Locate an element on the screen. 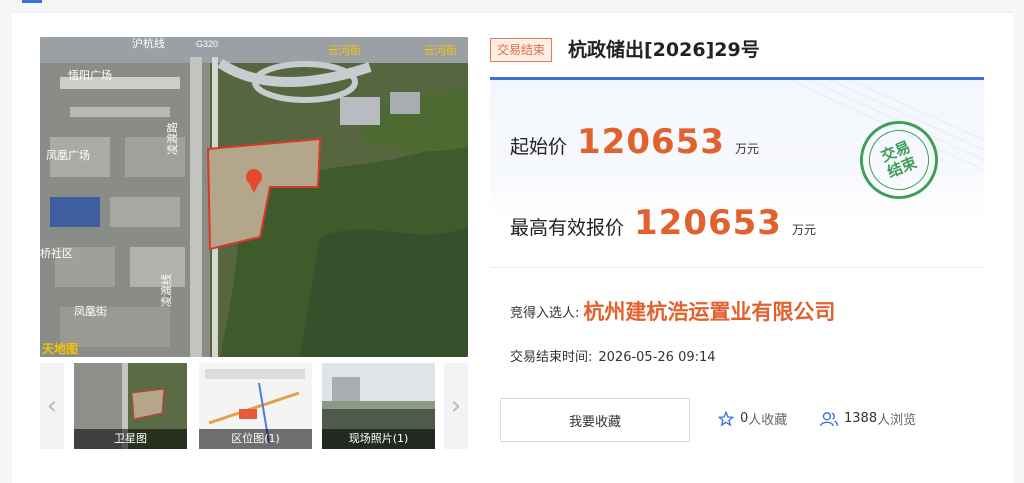 The height and width of the screenshot is (483, 1024). winner-name: 杭州建杭浩运置业有限公司 is located at coordinates (709, 312).